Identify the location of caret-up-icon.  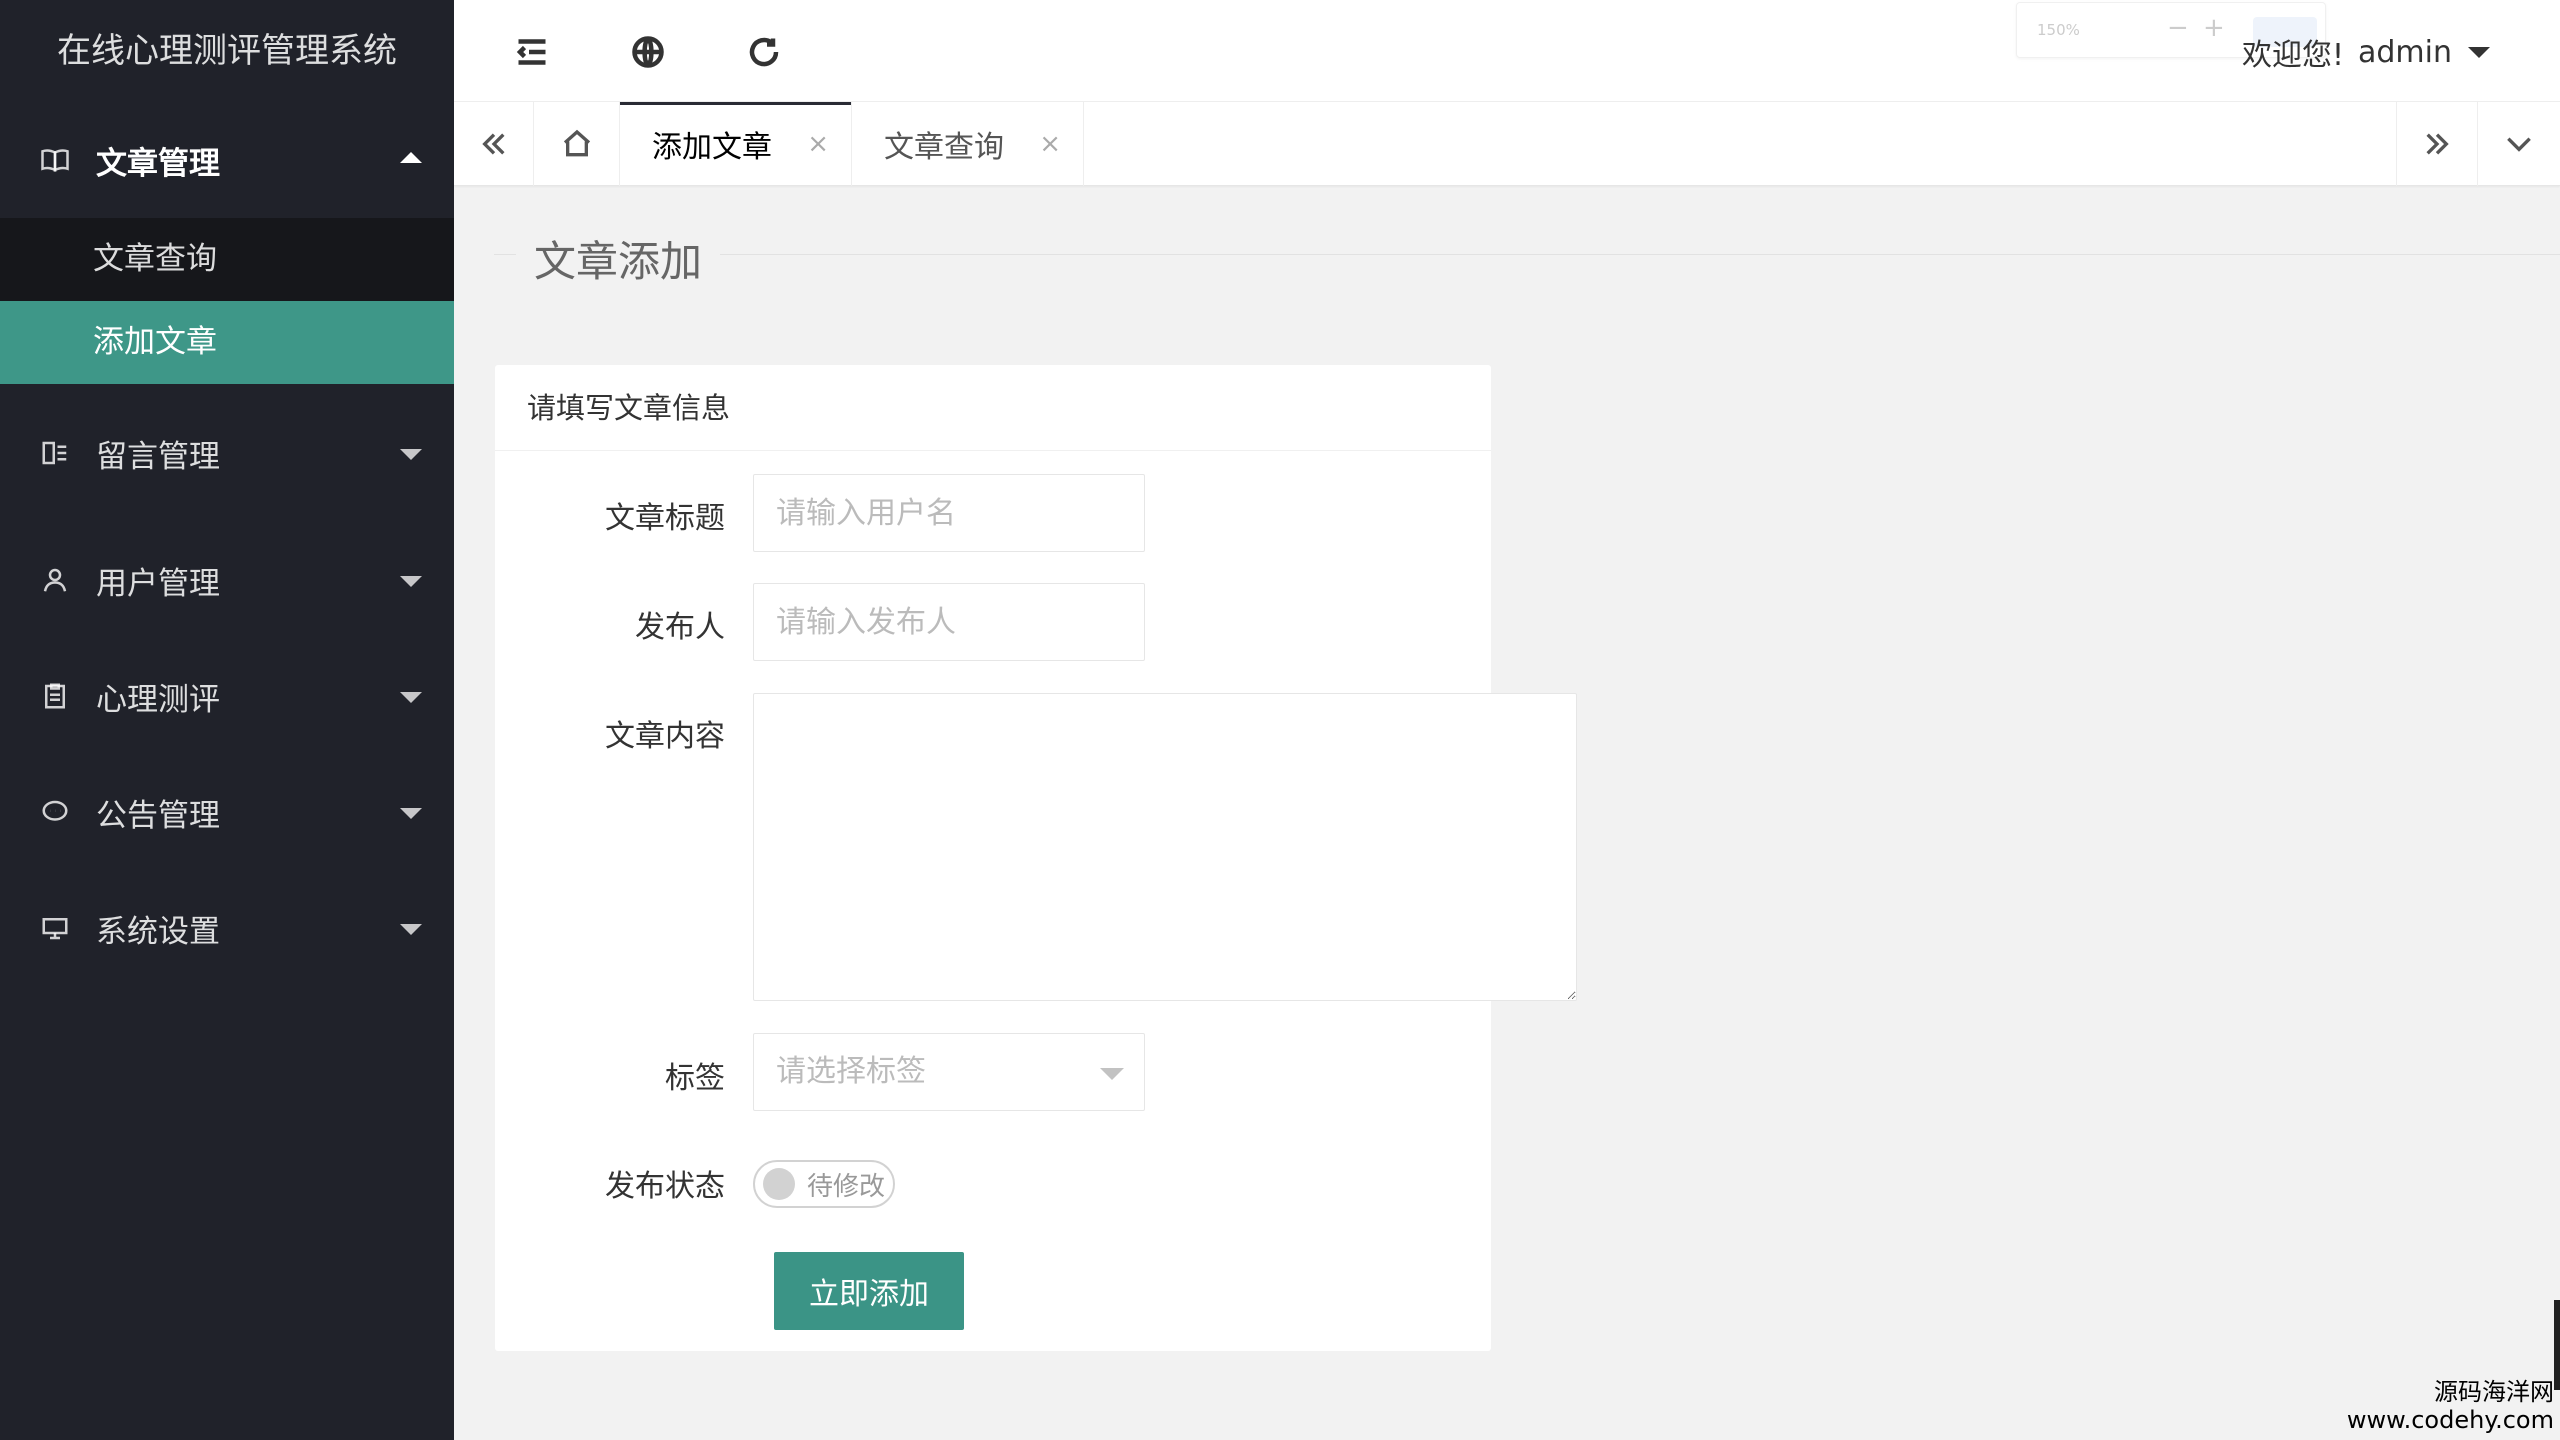
(411, 157).